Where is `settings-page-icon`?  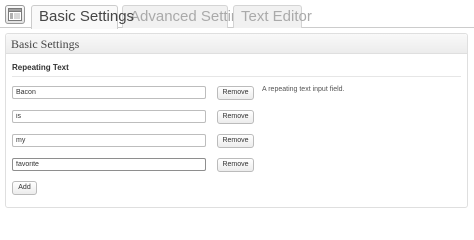
settings-page-icon is located at coordinates (15, 14).